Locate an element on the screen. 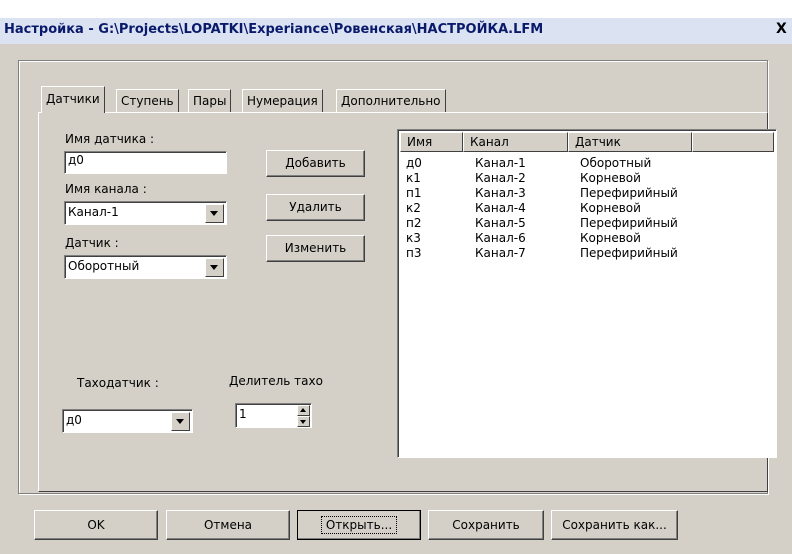 Image resolution: width=792 pixels, height=554 pixels. tab-numbering: Нумерация is located at coordinates (282, 100).